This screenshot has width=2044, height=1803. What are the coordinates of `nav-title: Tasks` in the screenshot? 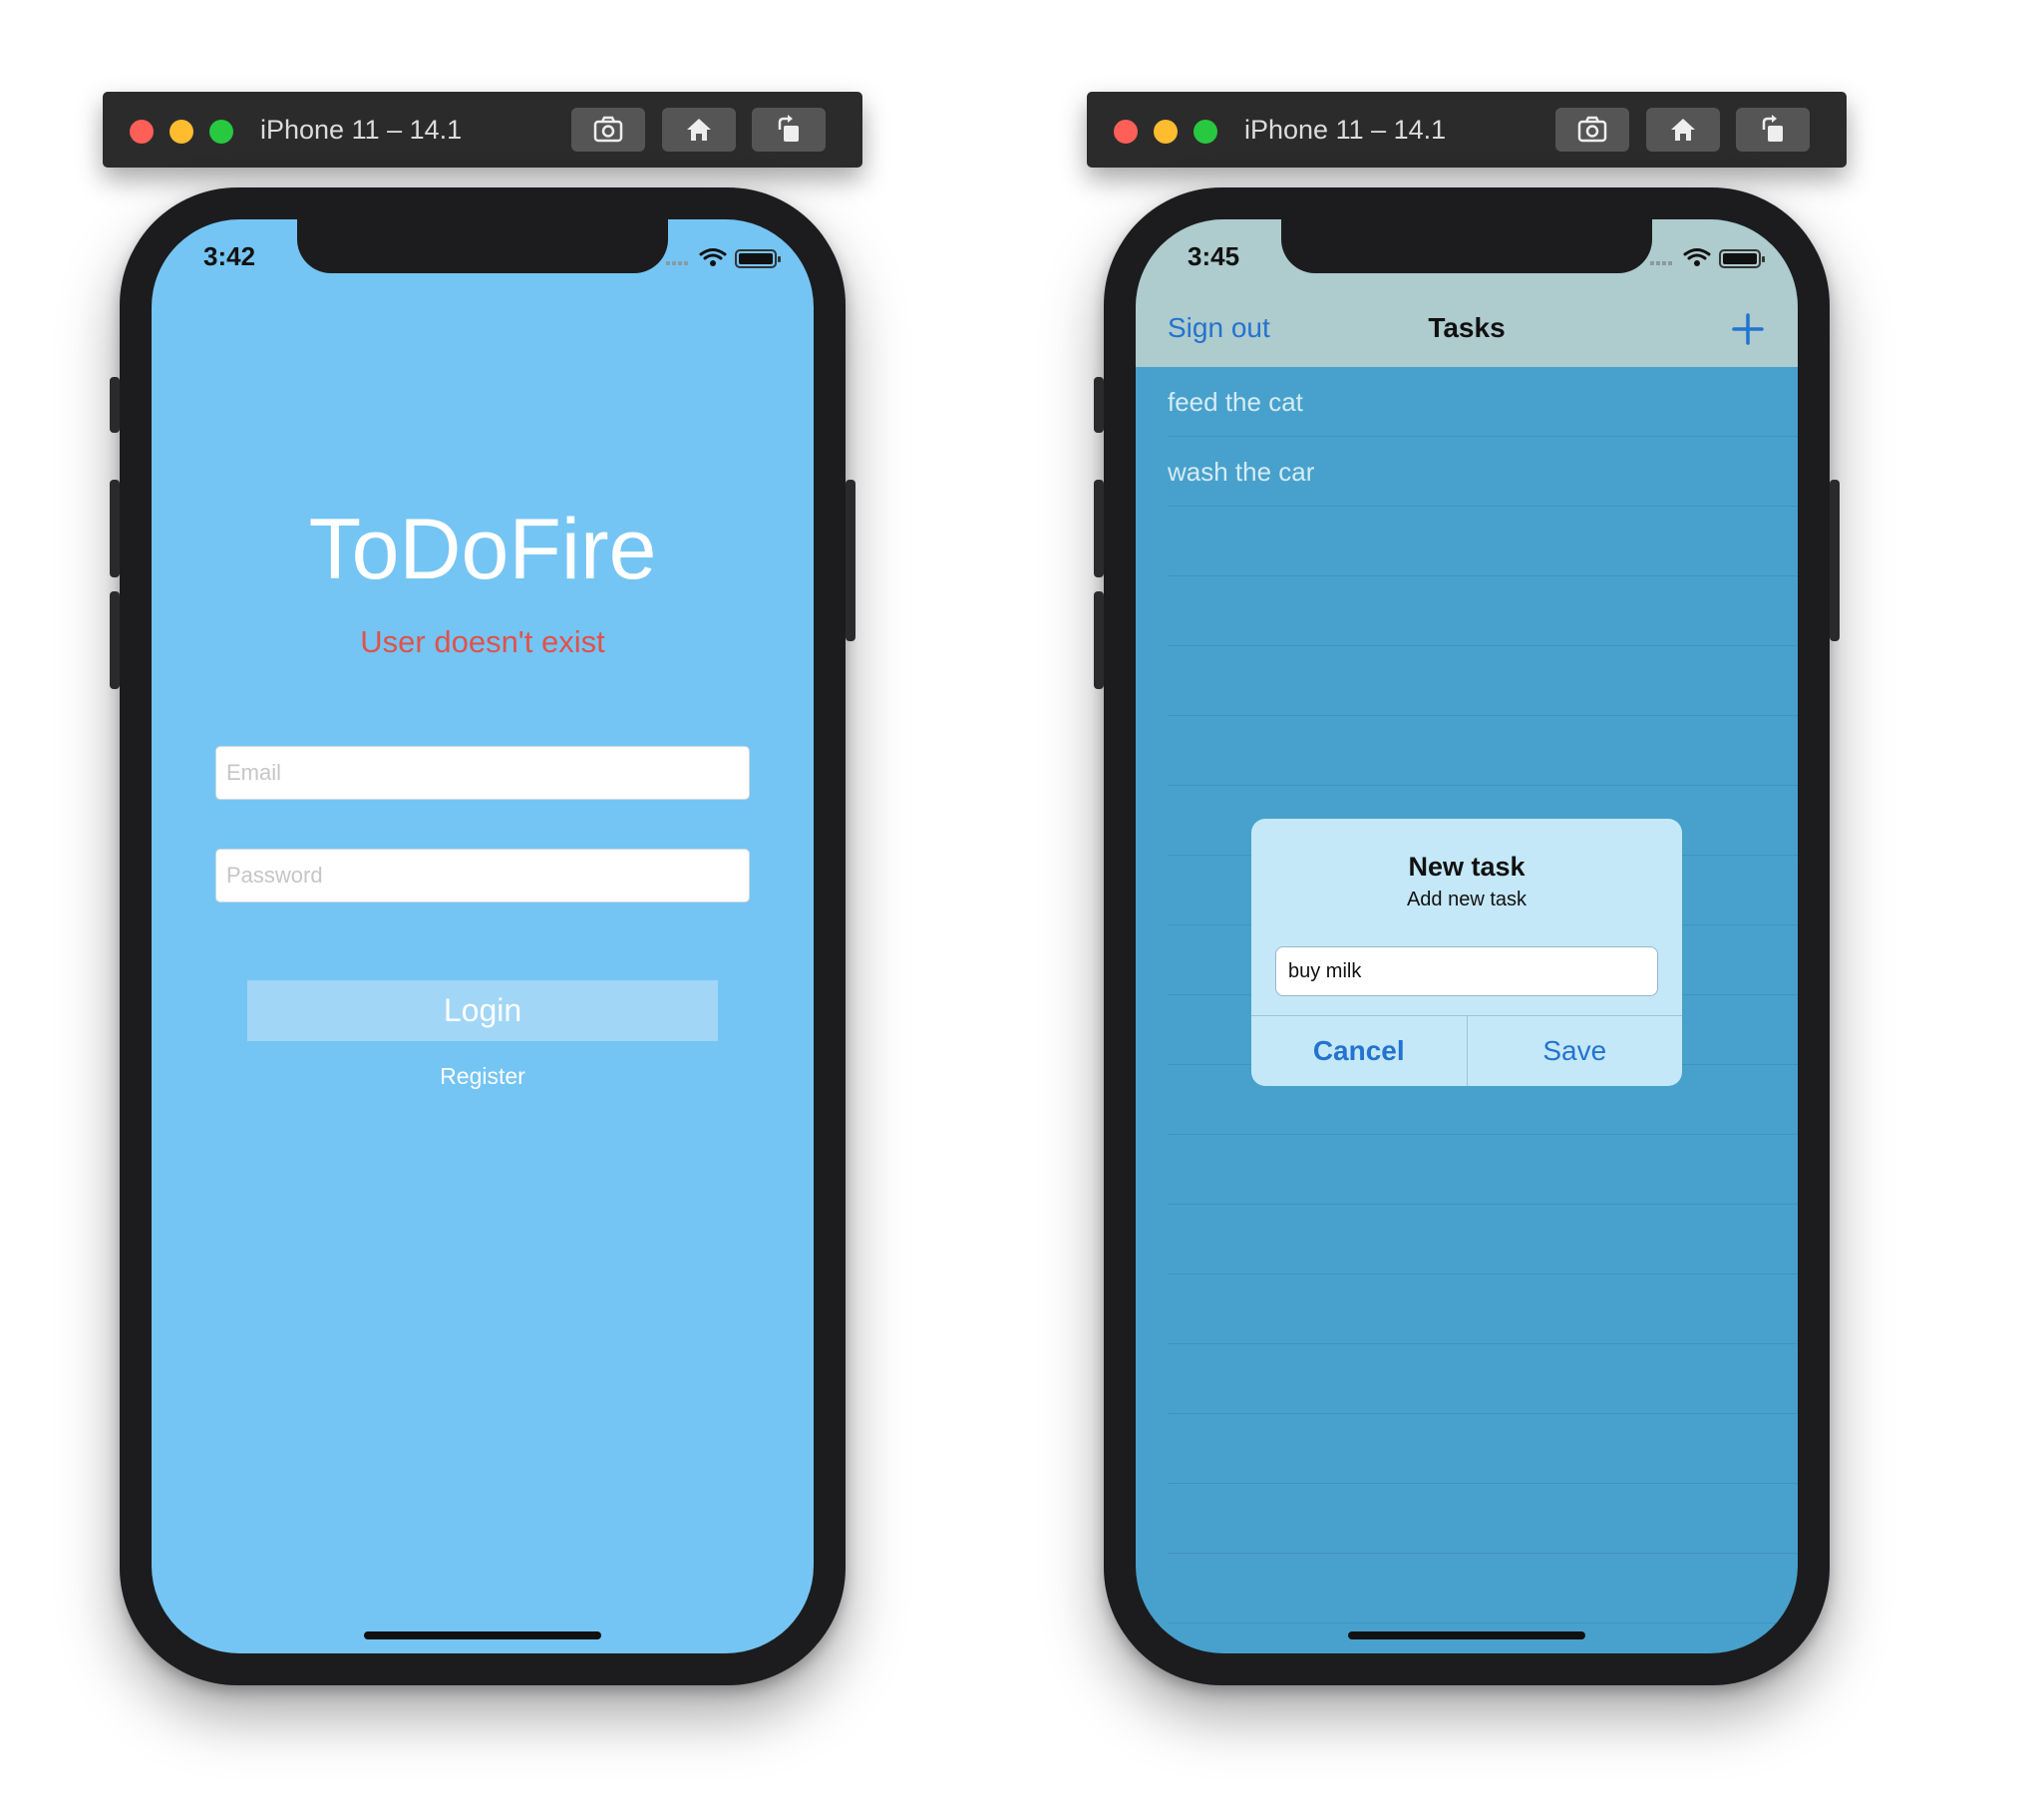 It's located at (1467, 327).